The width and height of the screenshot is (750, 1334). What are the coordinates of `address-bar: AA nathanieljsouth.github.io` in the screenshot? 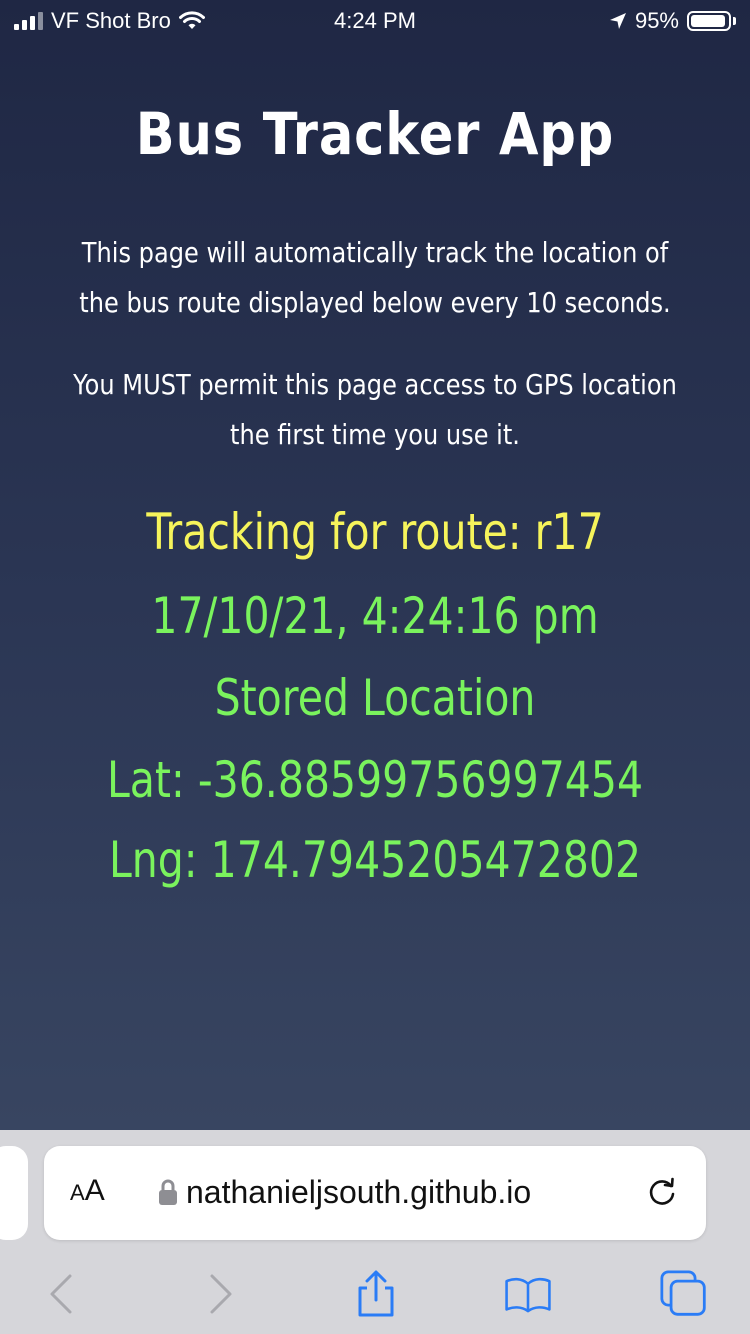 It's located at (375, 1193).